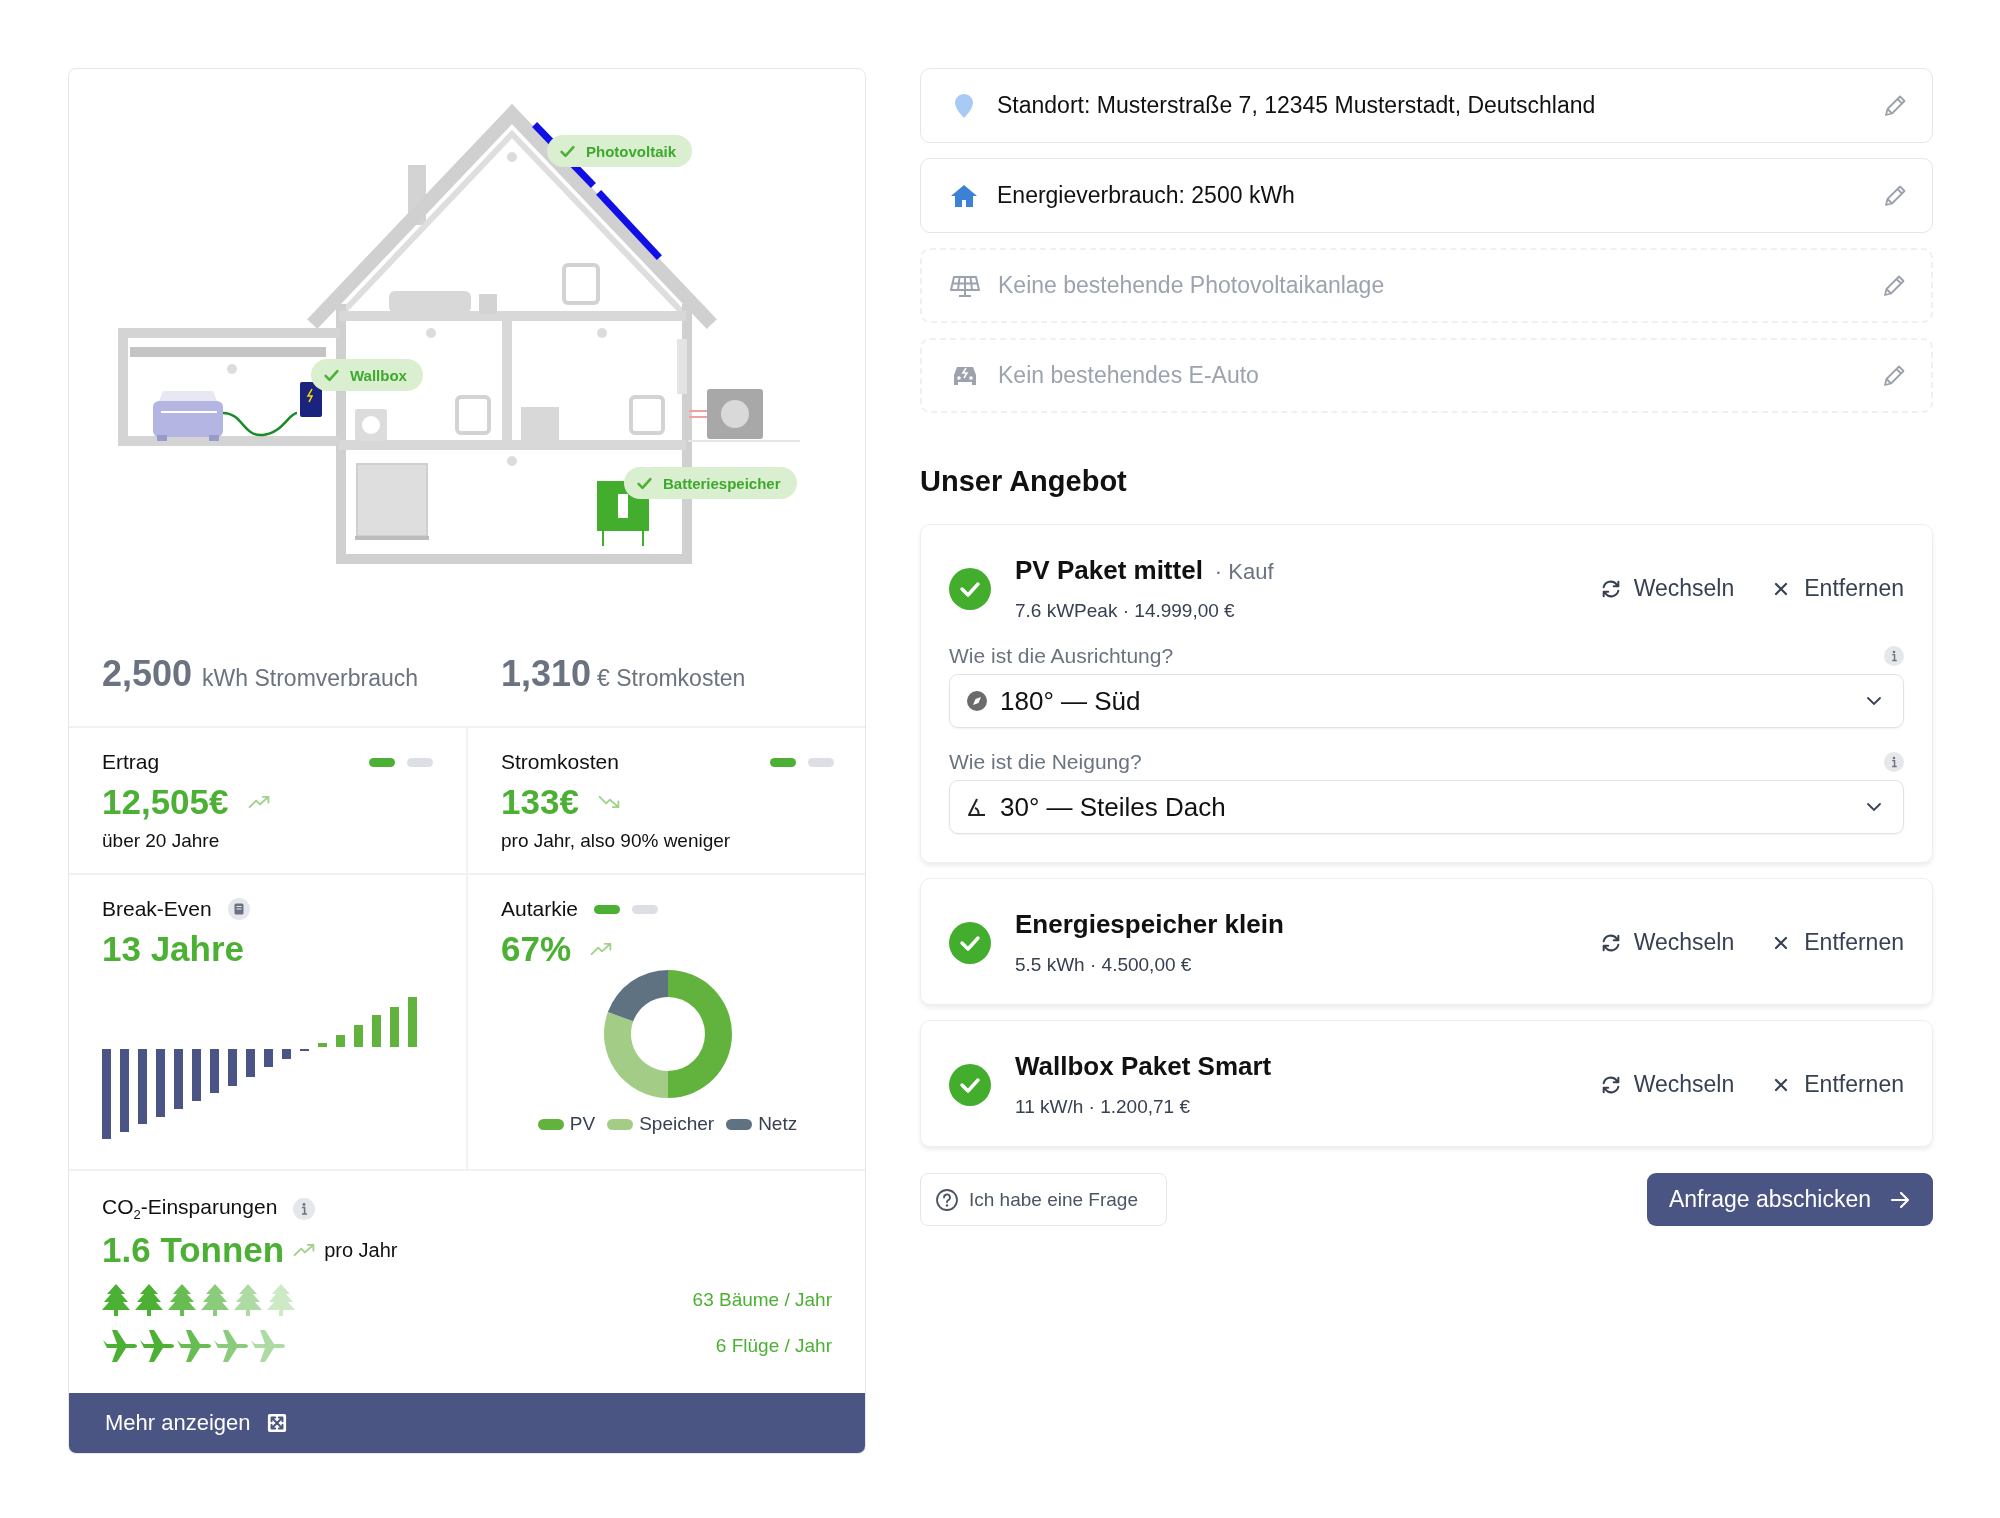 The image size is (2000, 1518). Describe the element at coordinates (193, 1250) in the screenshot. I see `metric-value: 1.6 Tonnen` at that location.